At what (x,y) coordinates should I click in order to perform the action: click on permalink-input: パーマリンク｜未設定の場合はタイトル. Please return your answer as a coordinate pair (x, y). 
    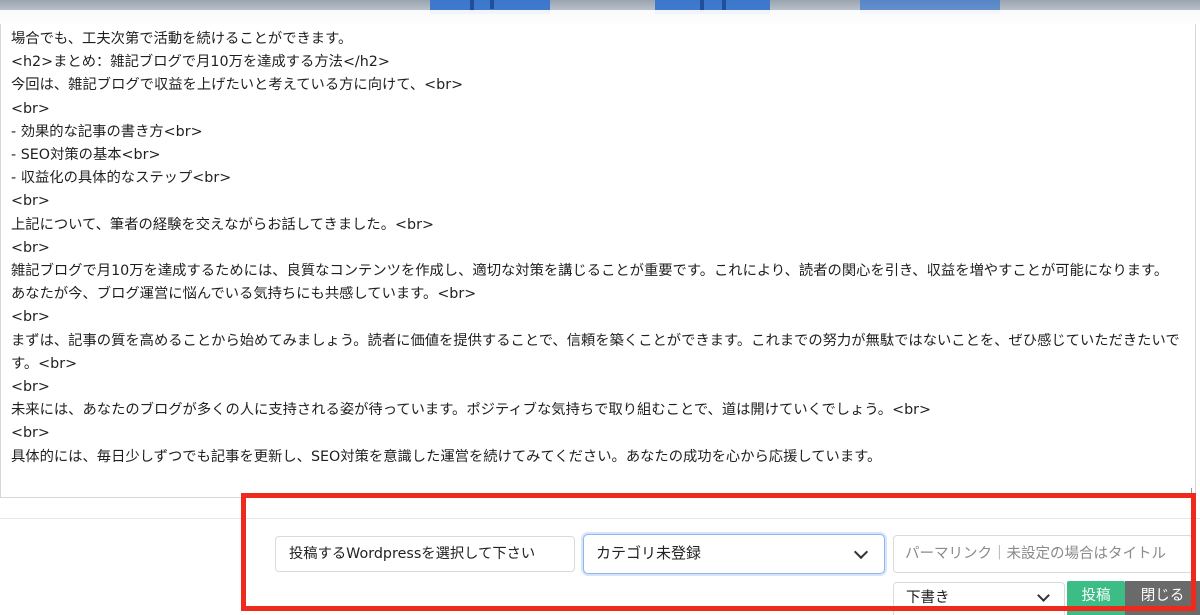
    Looking at the image, I should click on (1043, 554).